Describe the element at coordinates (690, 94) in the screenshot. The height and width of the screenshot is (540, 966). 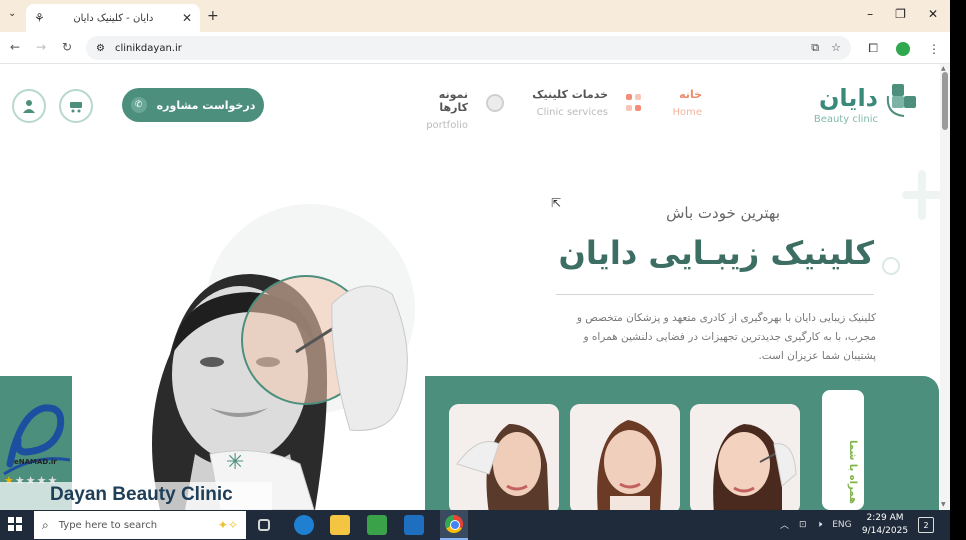
I see `nav-home-fa: خانه` at that location.